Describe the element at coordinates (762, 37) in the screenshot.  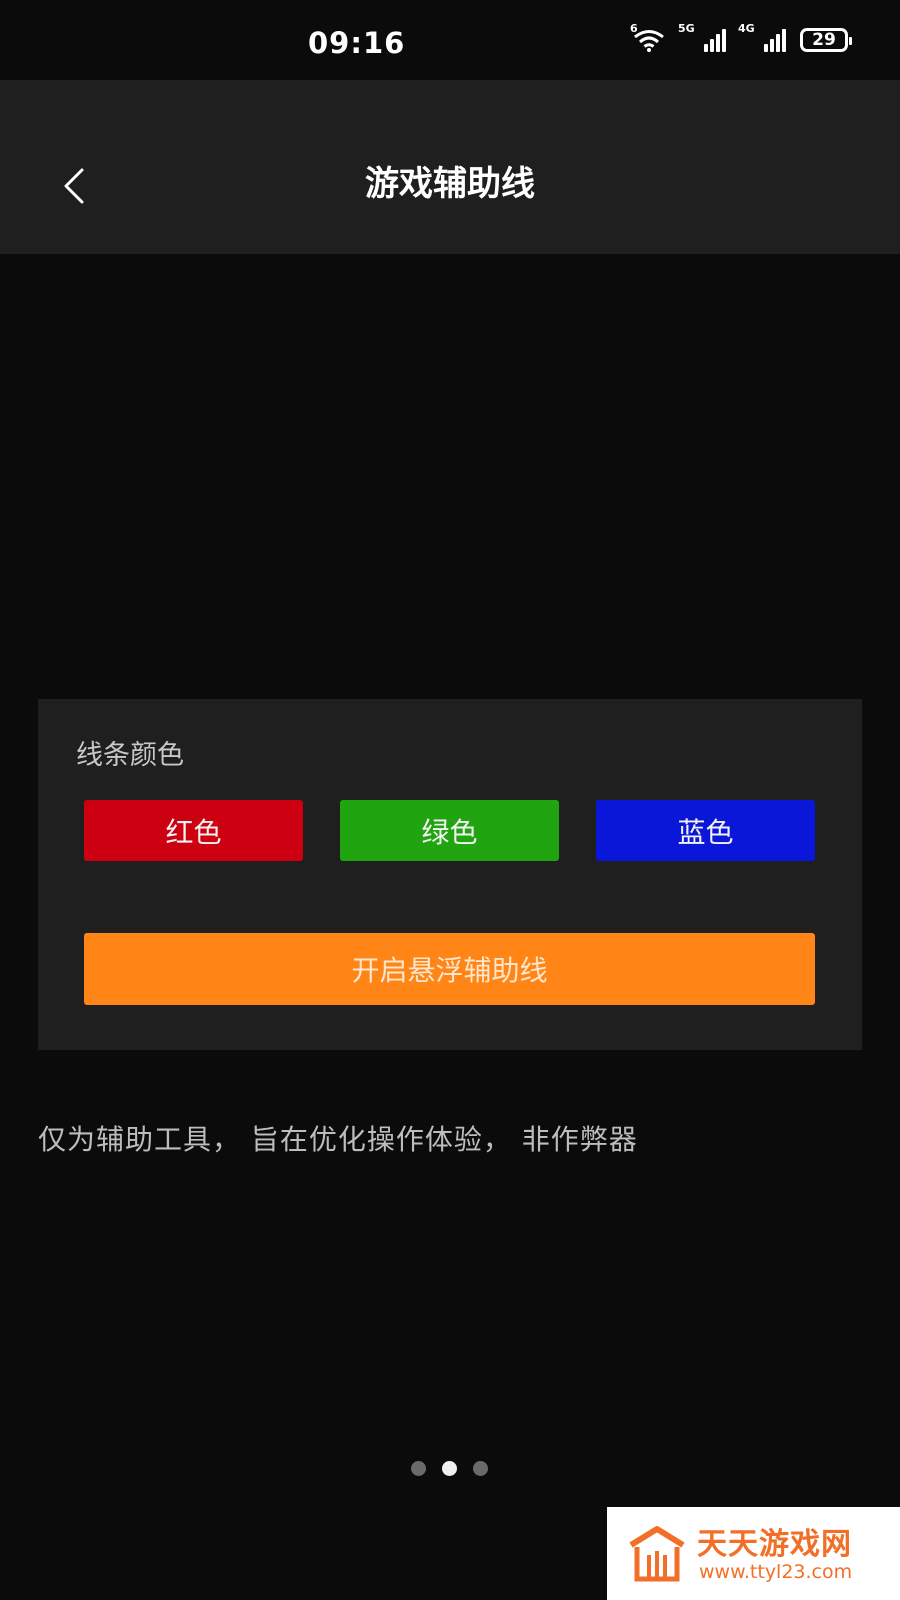
I see `signal-4g-icon: 4G` at that location.